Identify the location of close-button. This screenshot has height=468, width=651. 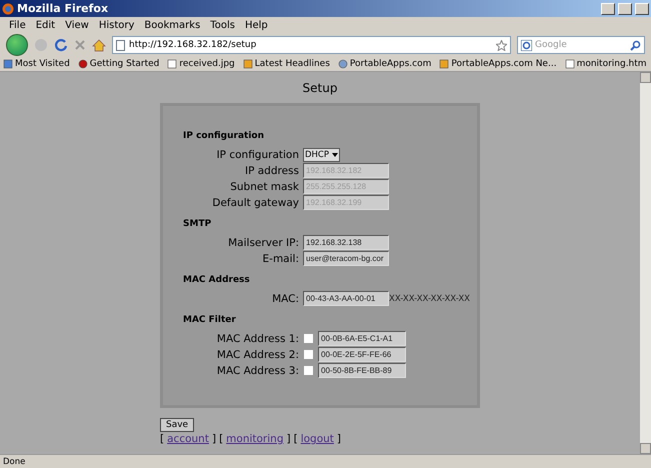
(642, 8).